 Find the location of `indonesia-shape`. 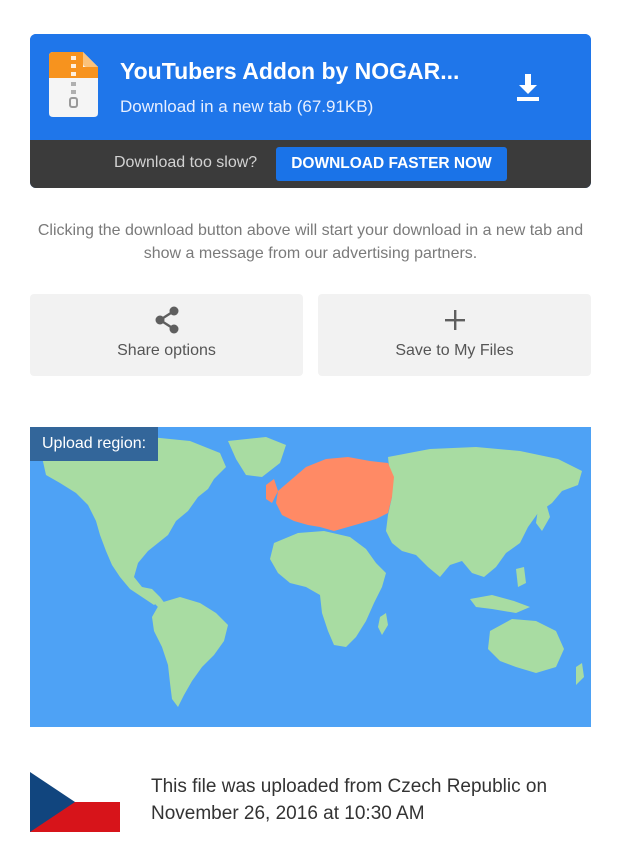

indonesia-shape is located at coordinates (500, 604).